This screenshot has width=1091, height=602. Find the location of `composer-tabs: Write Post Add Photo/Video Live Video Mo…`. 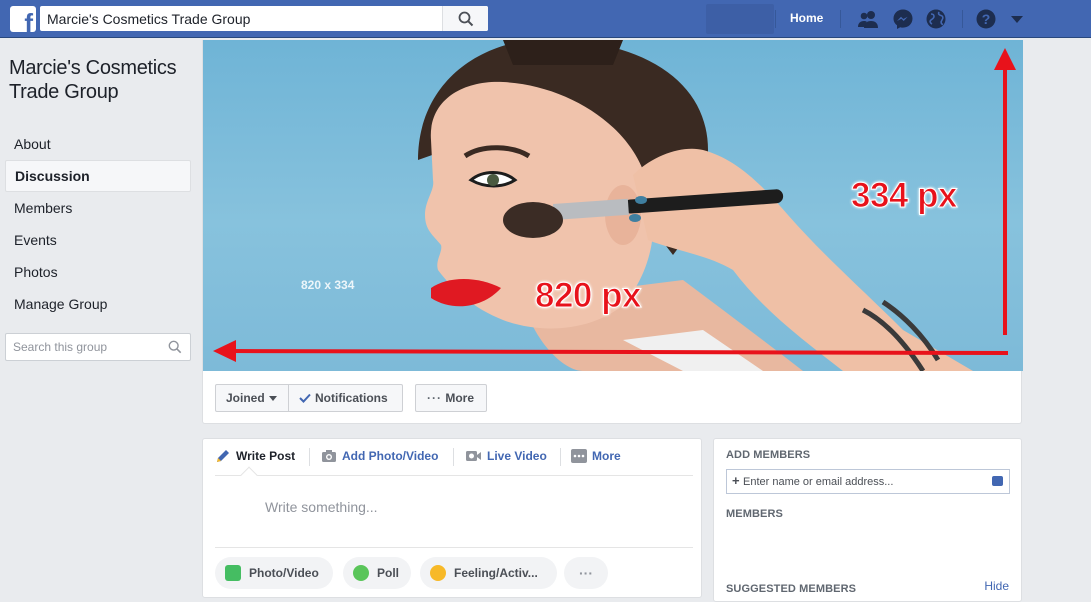

composer-tabs: Write Post Add Photo/Video Live Video Mo… is located at coordinates (454, 457).